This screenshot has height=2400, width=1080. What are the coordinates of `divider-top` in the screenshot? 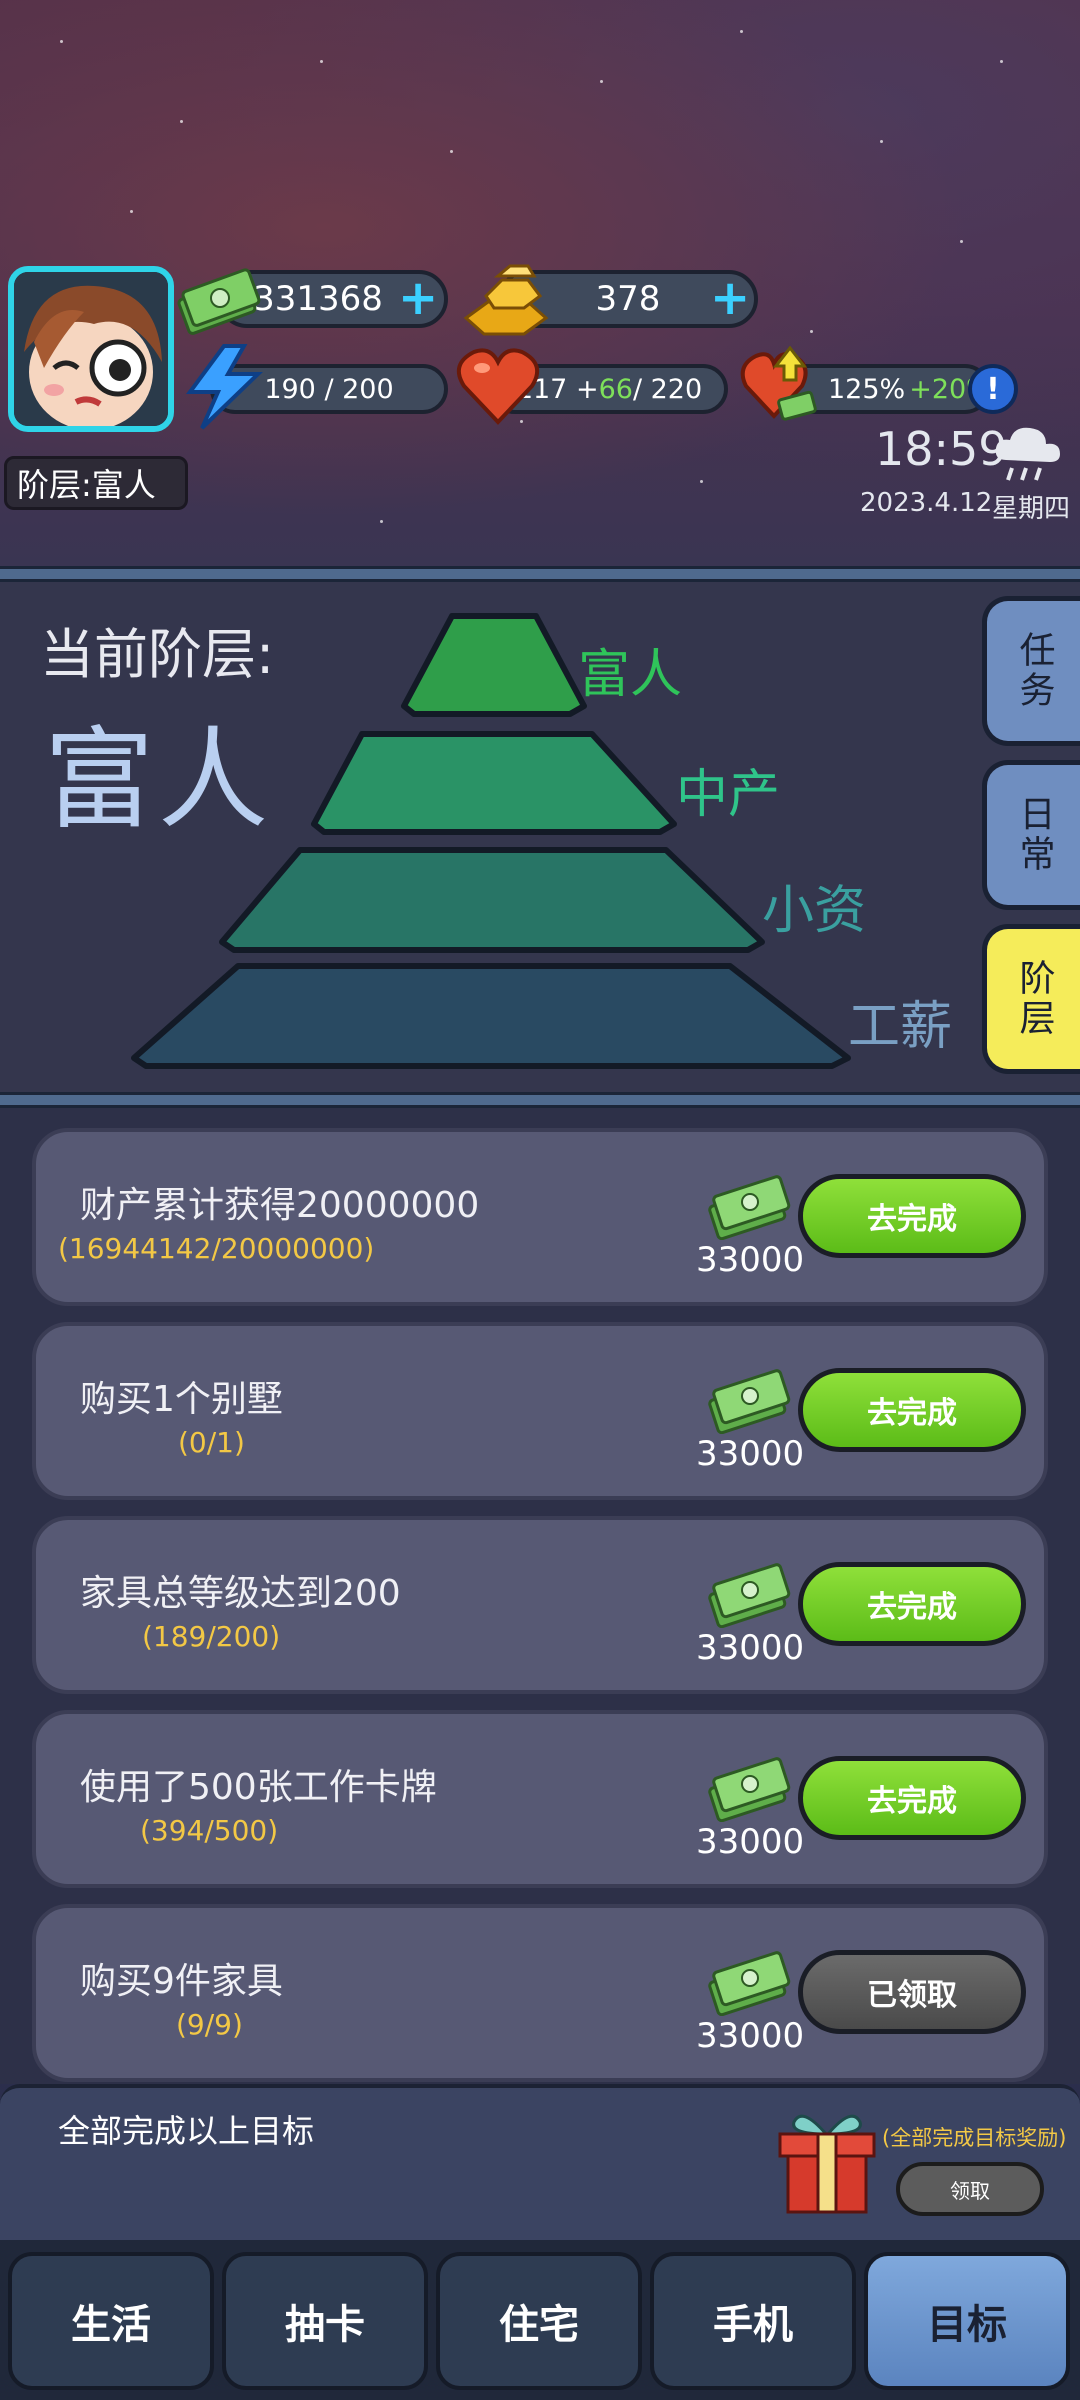 It's located at (540, 574).